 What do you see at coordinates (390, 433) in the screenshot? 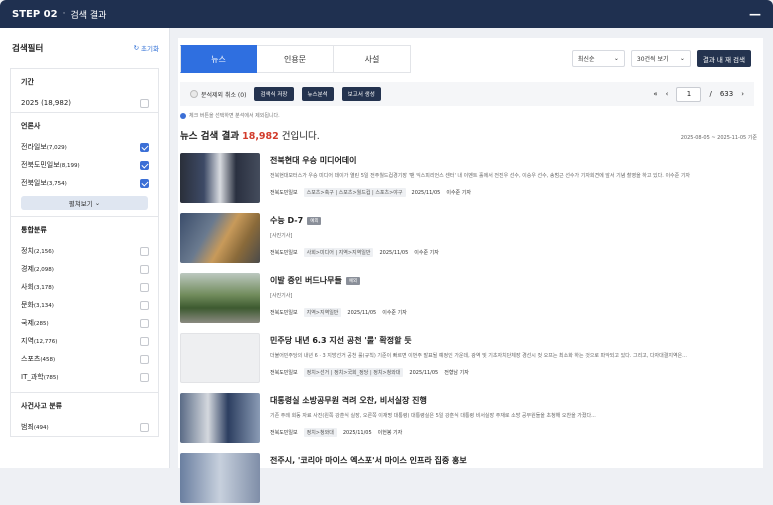
I see `news-writer: 이헌봉 기자` at bounding box center [390, 433].